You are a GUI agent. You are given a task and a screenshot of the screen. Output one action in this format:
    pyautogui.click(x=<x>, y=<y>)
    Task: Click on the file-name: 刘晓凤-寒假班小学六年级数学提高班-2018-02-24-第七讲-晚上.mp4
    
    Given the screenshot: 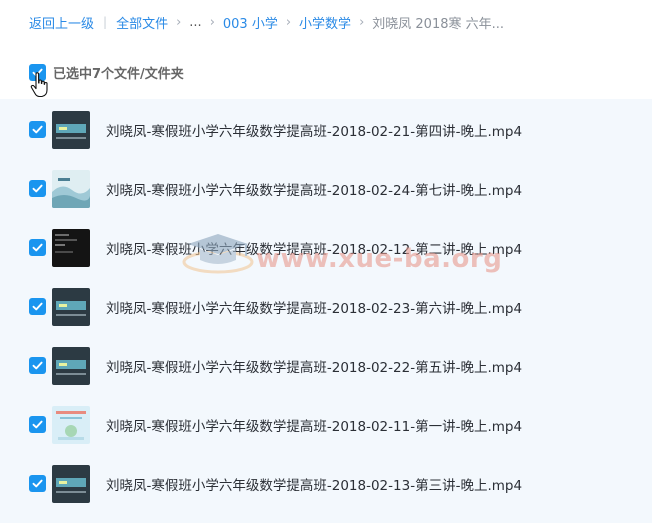 What is the action you would take?
    pyautogui.click(x=314, y=189)
    